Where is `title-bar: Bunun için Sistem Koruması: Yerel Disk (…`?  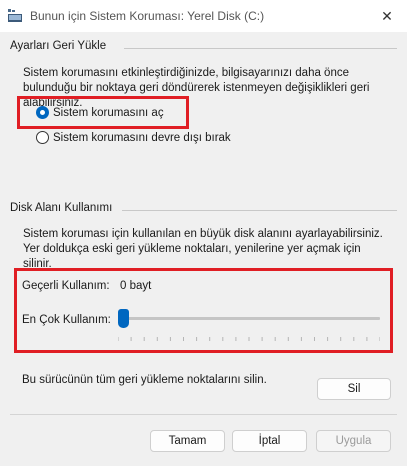
title-bar: Bunun için Sistem Koruması: Yerel Disk (… is located at coordinates (203, 16).